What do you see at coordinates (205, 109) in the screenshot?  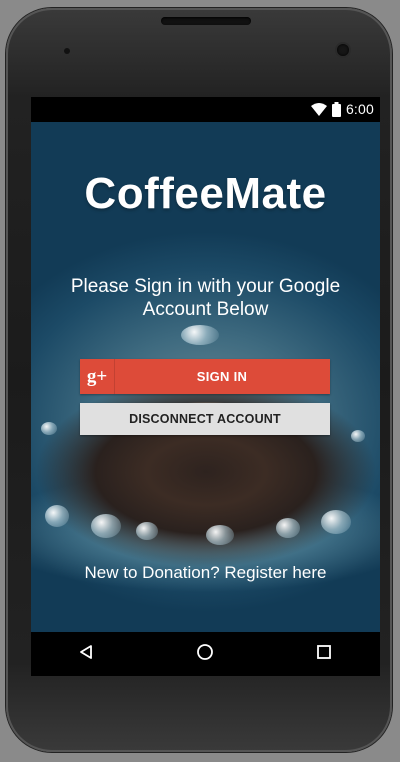 I see `status-bar: 6:00` at bounding box center [205, 109].